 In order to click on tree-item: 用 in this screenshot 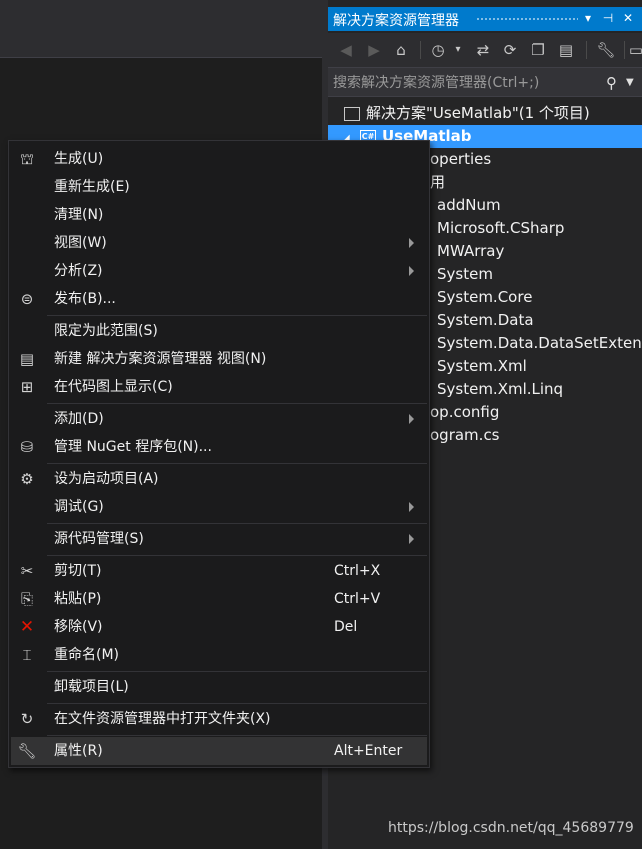, I will do `click(437, 182)`.